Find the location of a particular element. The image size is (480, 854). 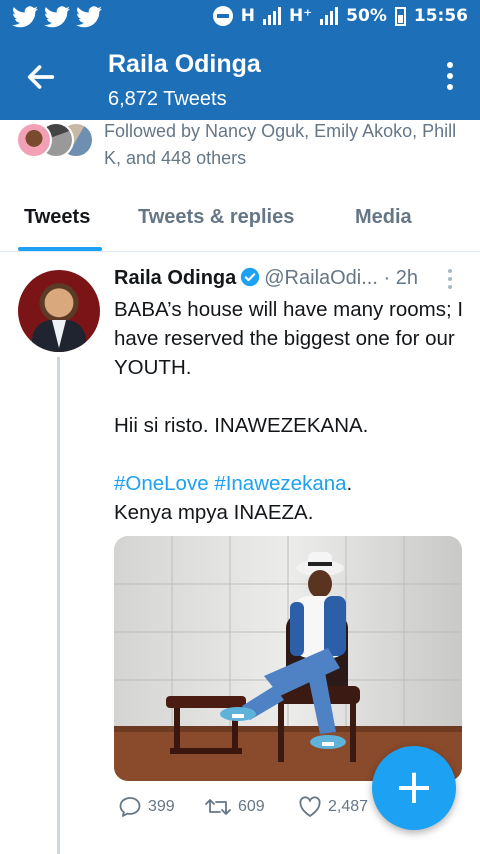

tweet-header: Raila Odinga @RailaOdi... · 2h is located at coordinates (289, 281).